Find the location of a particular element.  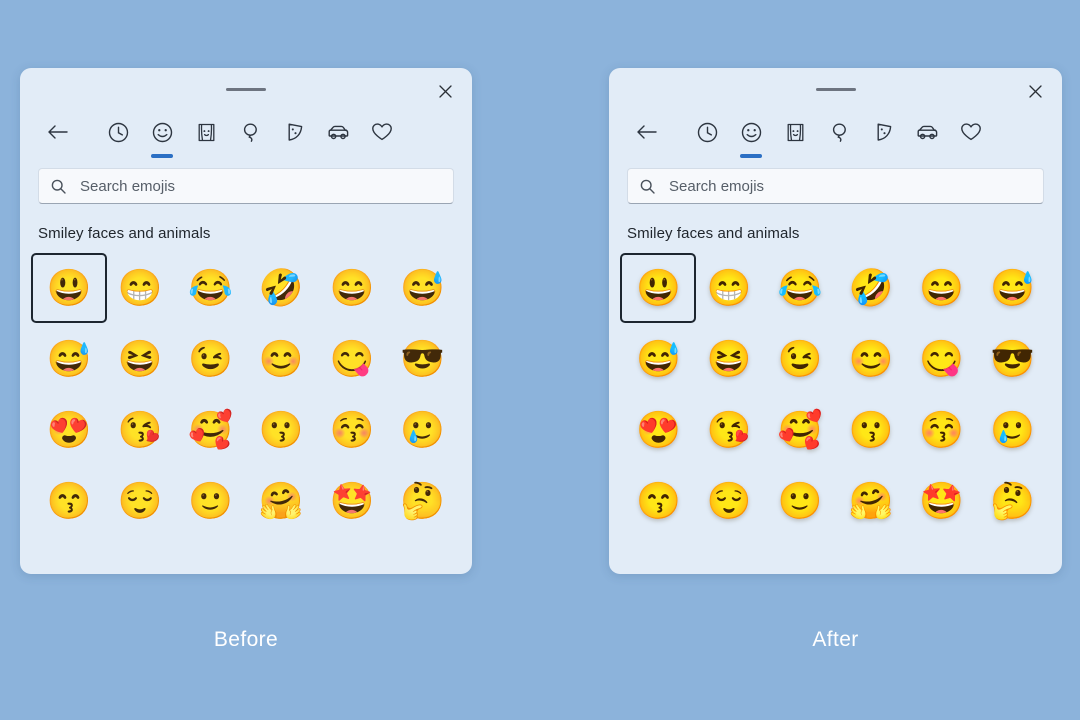

section-heading: Smiley faces and animals is located at coordinates (124, 233).